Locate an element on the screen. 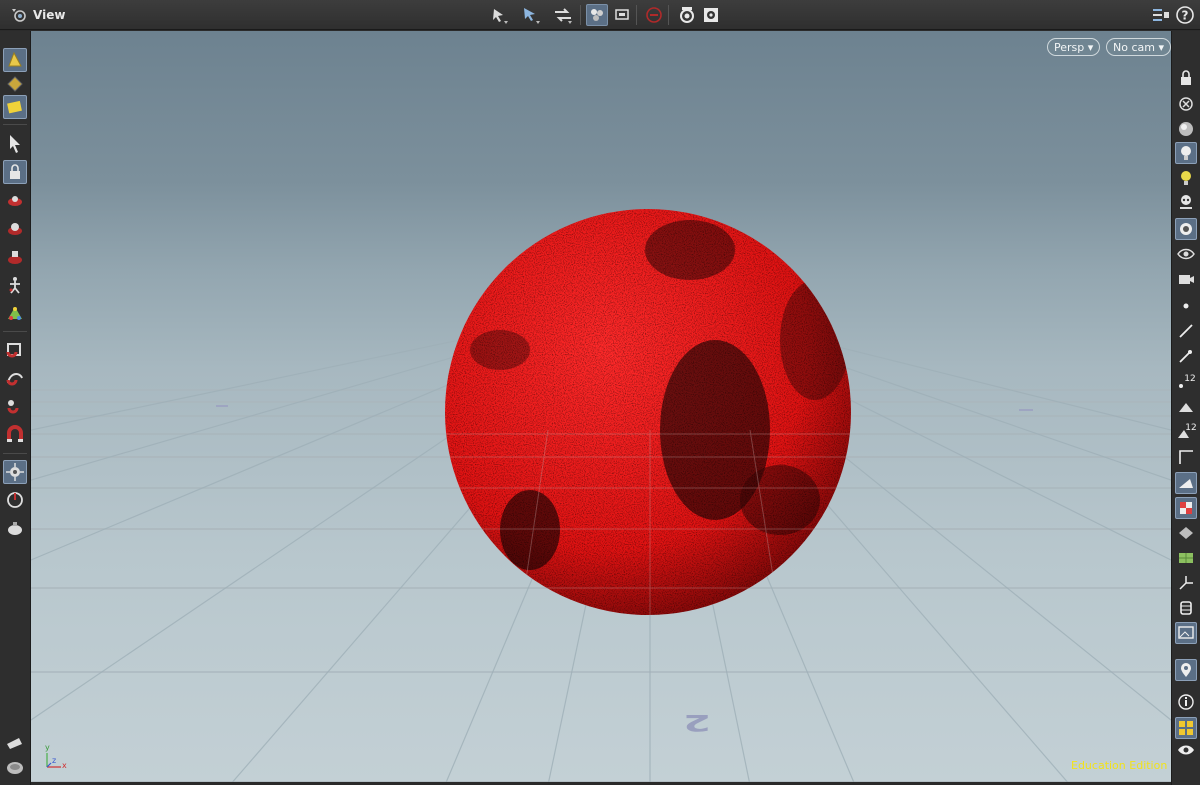 This screenshot has height=785, width=1200. uv-grid-icon is located at coordinates (1186, 558).